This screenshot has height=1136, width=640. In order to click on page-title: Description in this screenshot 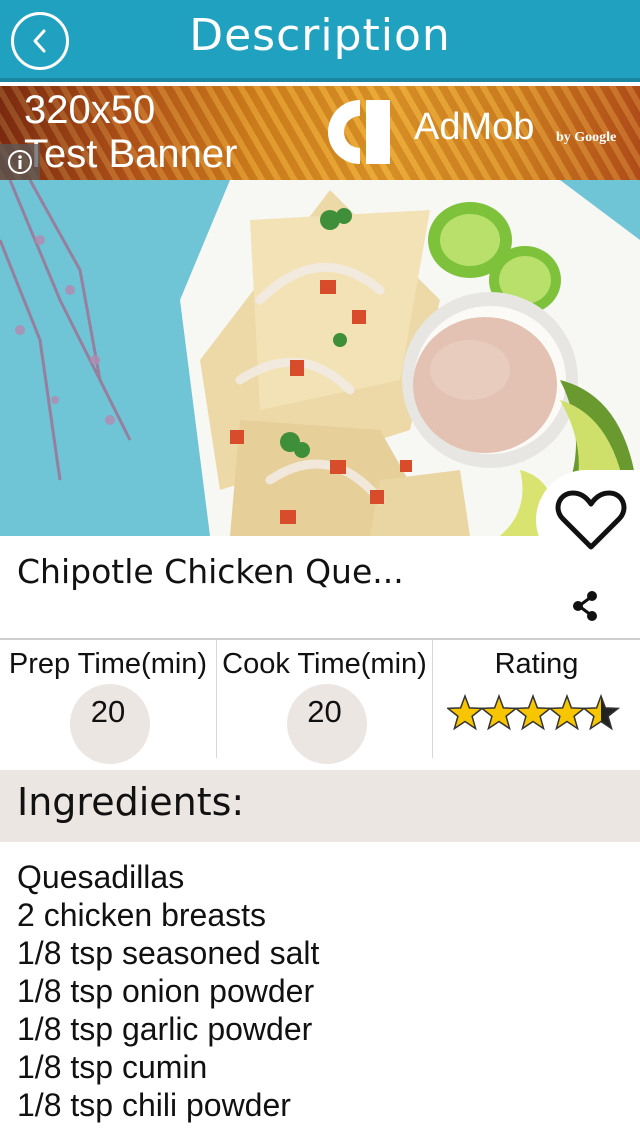, I will do `click(320, 35)`.